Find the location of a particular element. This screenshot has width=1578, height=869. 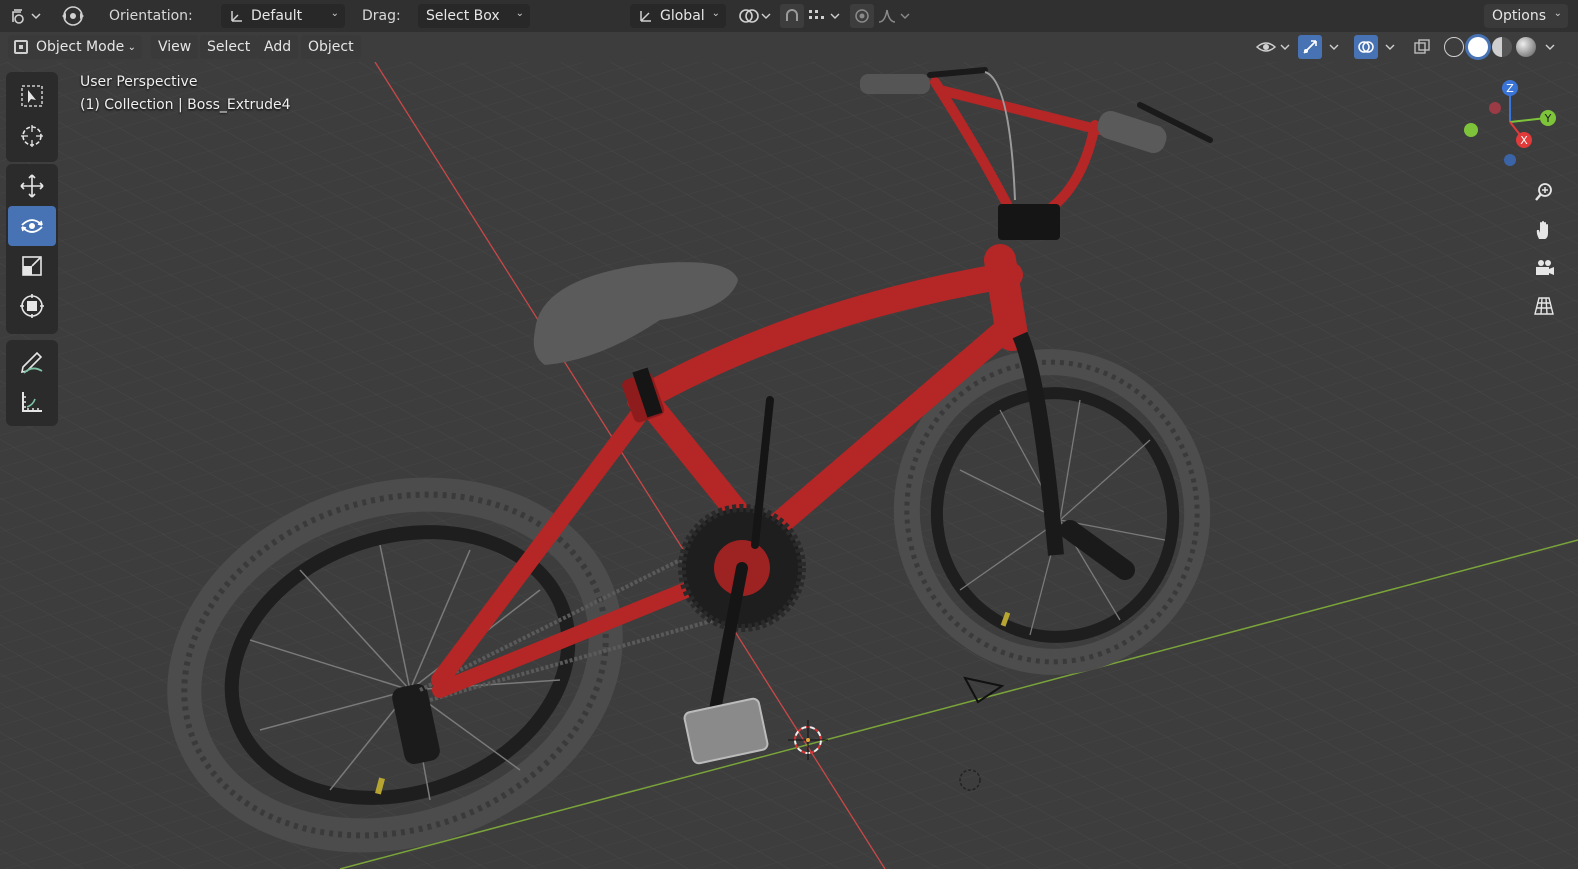

solid-shading-icon is located at coordinates (1478, 47).